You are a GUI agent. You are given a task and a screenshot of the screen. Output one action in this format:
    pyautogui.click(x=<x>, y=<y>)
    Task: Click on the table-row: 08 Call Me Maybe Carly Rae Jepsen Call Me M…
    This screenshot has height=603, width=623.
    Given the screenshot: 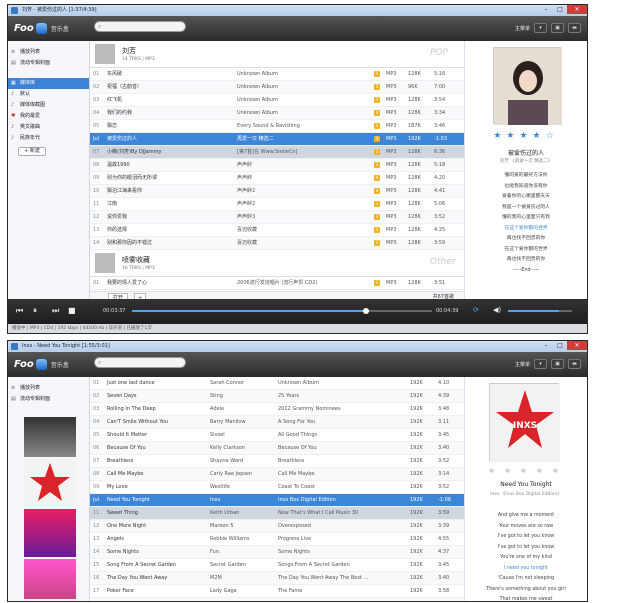 What is the action you would take?
    pyautogui.click(x=278, y=474)
    